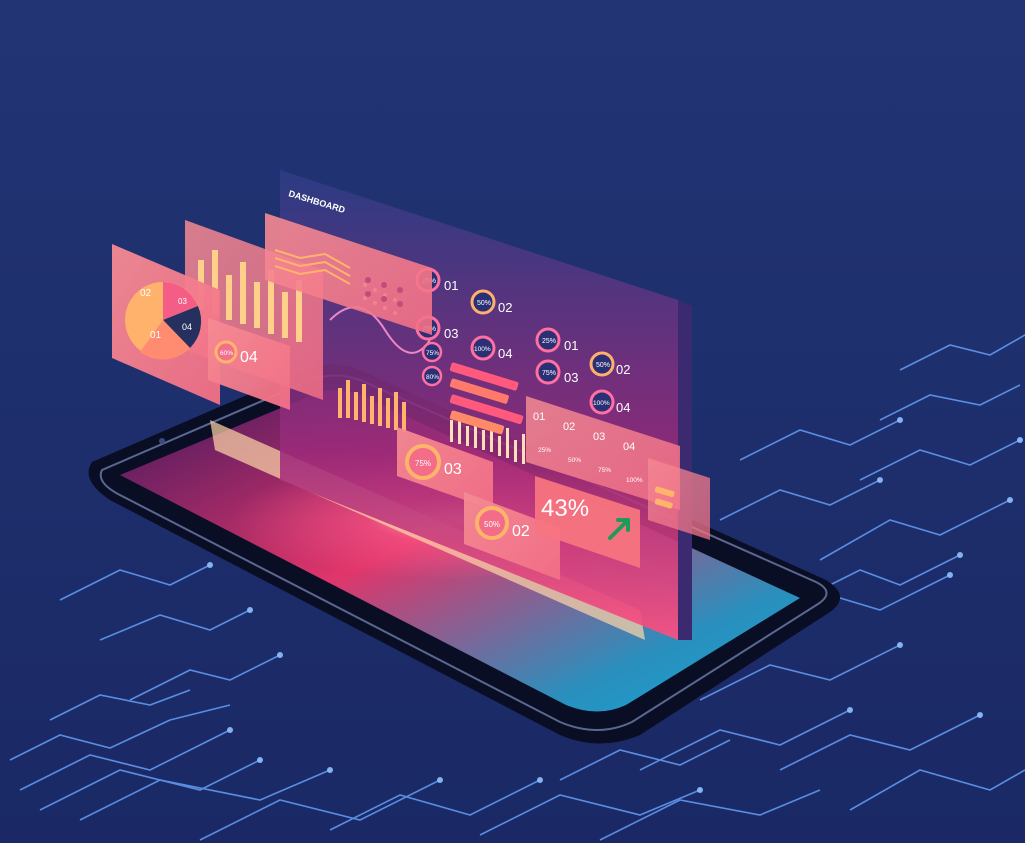 The height and width of the screenshot is (843, 1025). Describe the element at coordinates (492, 524) in the screenshot. I see `stat-percent: 50%` at that location.